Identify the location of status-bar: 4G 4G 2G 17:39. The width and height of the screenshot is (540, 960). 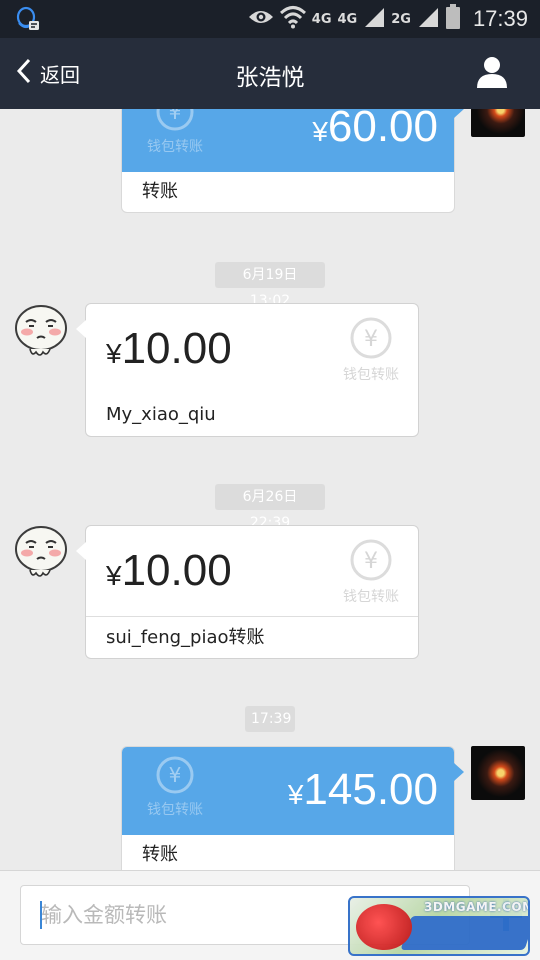
(270, 19).